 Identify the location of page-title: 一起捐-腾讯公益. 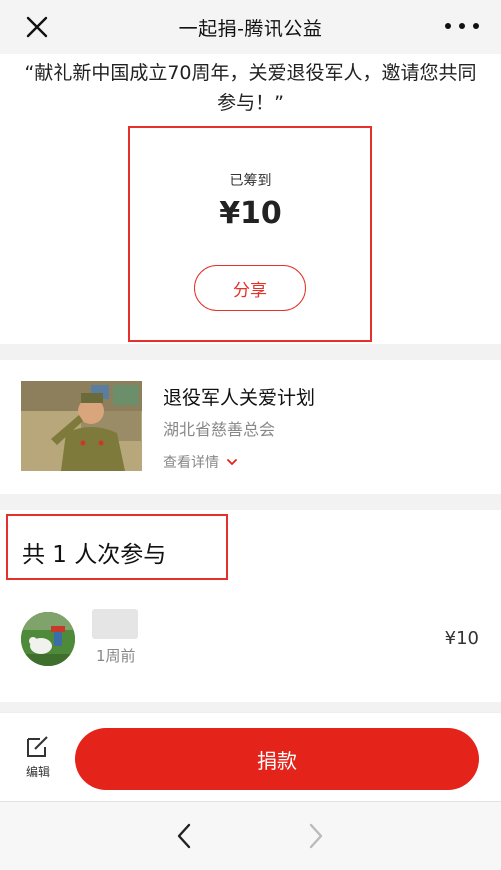
(250, 28).